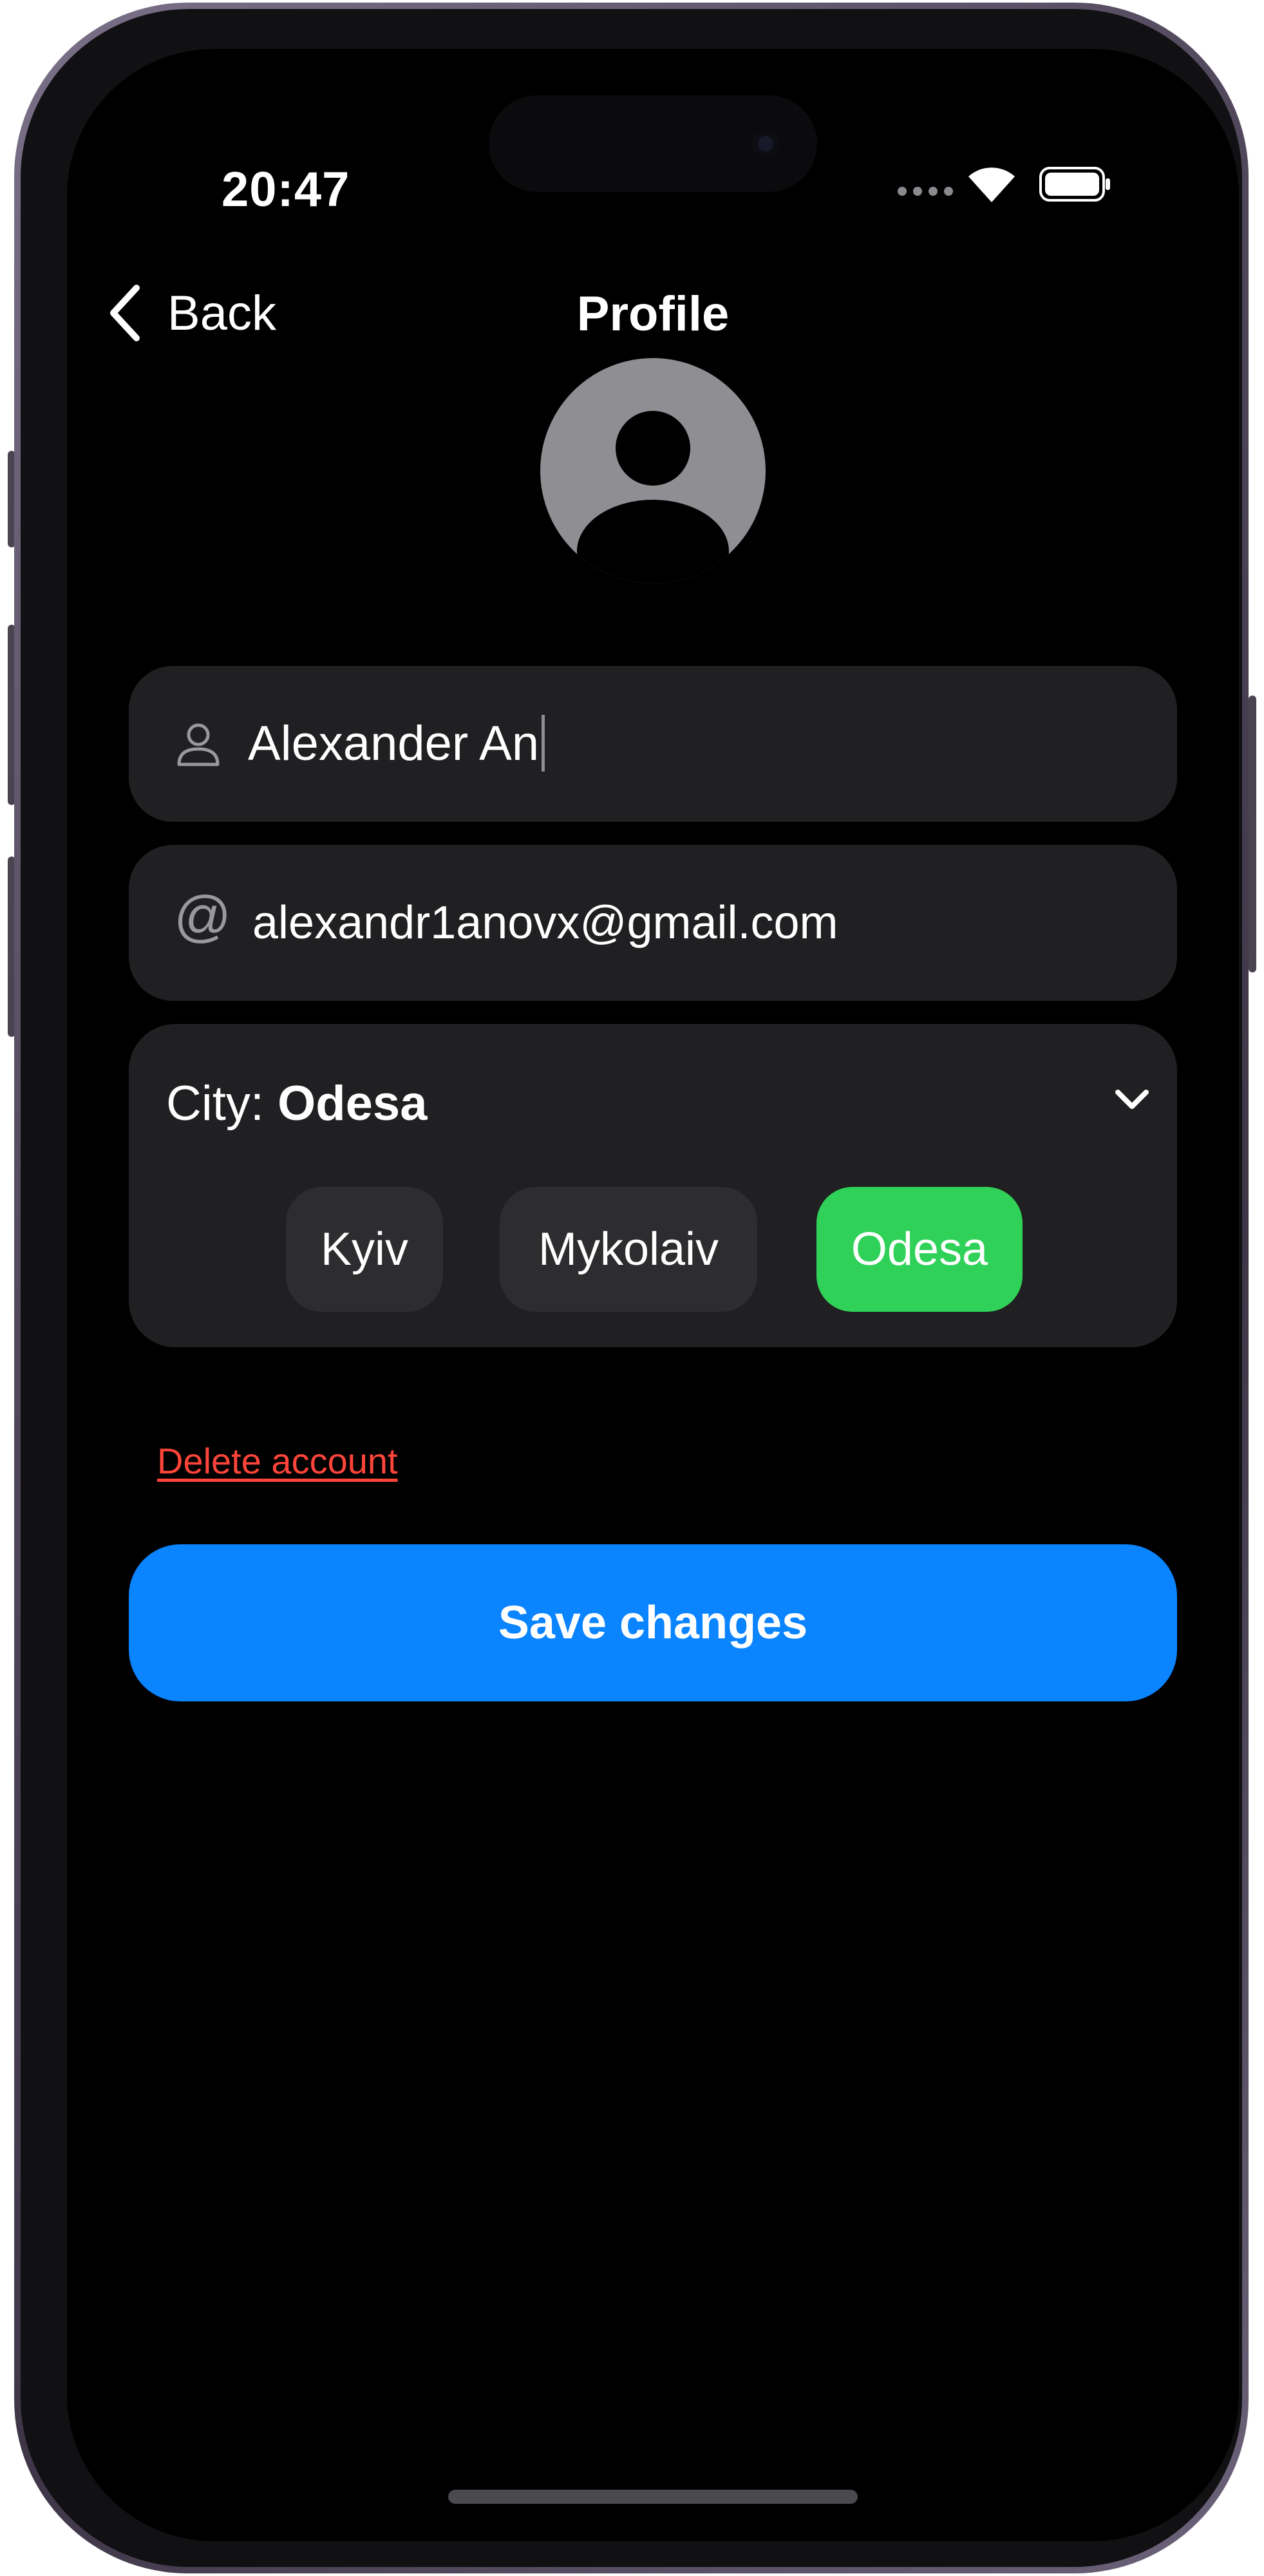 The height and width of the screenshot is (2576, 1264). I want to click on page-title: Profile, so click(653, 314).